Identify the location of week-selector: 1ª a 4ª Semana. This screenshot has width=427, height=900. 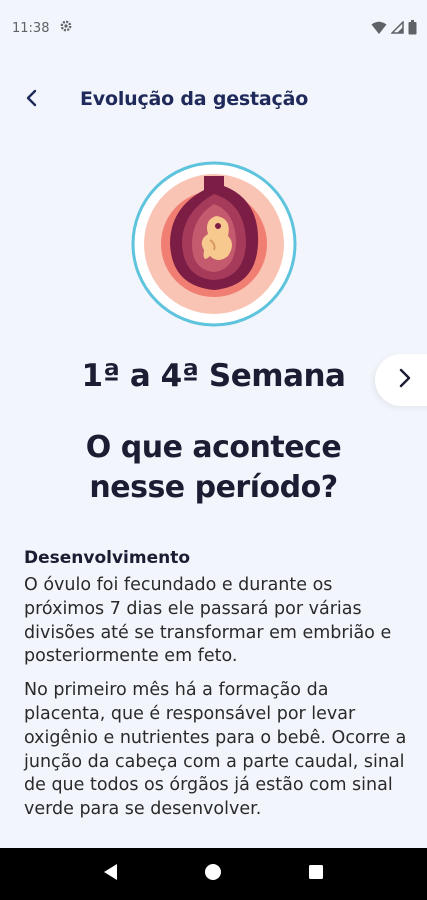
(213, 380).